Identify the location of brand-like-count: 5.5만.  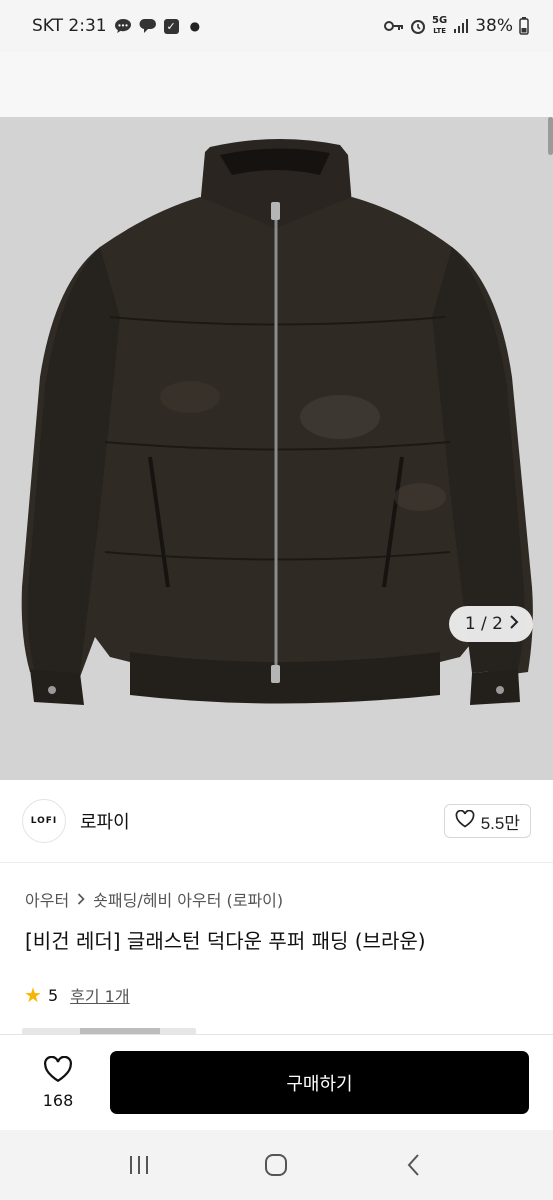
(500, 823).